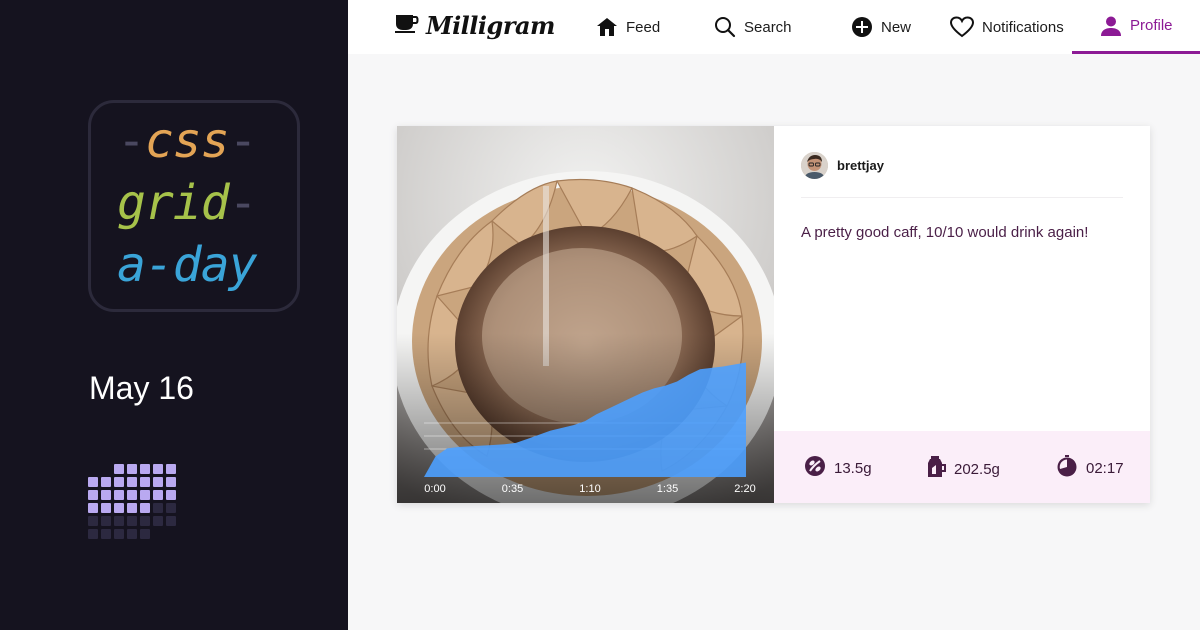 Image resolution: width=1200 pixels, height=630 pixels. I want to click on username: brettjay, so click(860, 165).